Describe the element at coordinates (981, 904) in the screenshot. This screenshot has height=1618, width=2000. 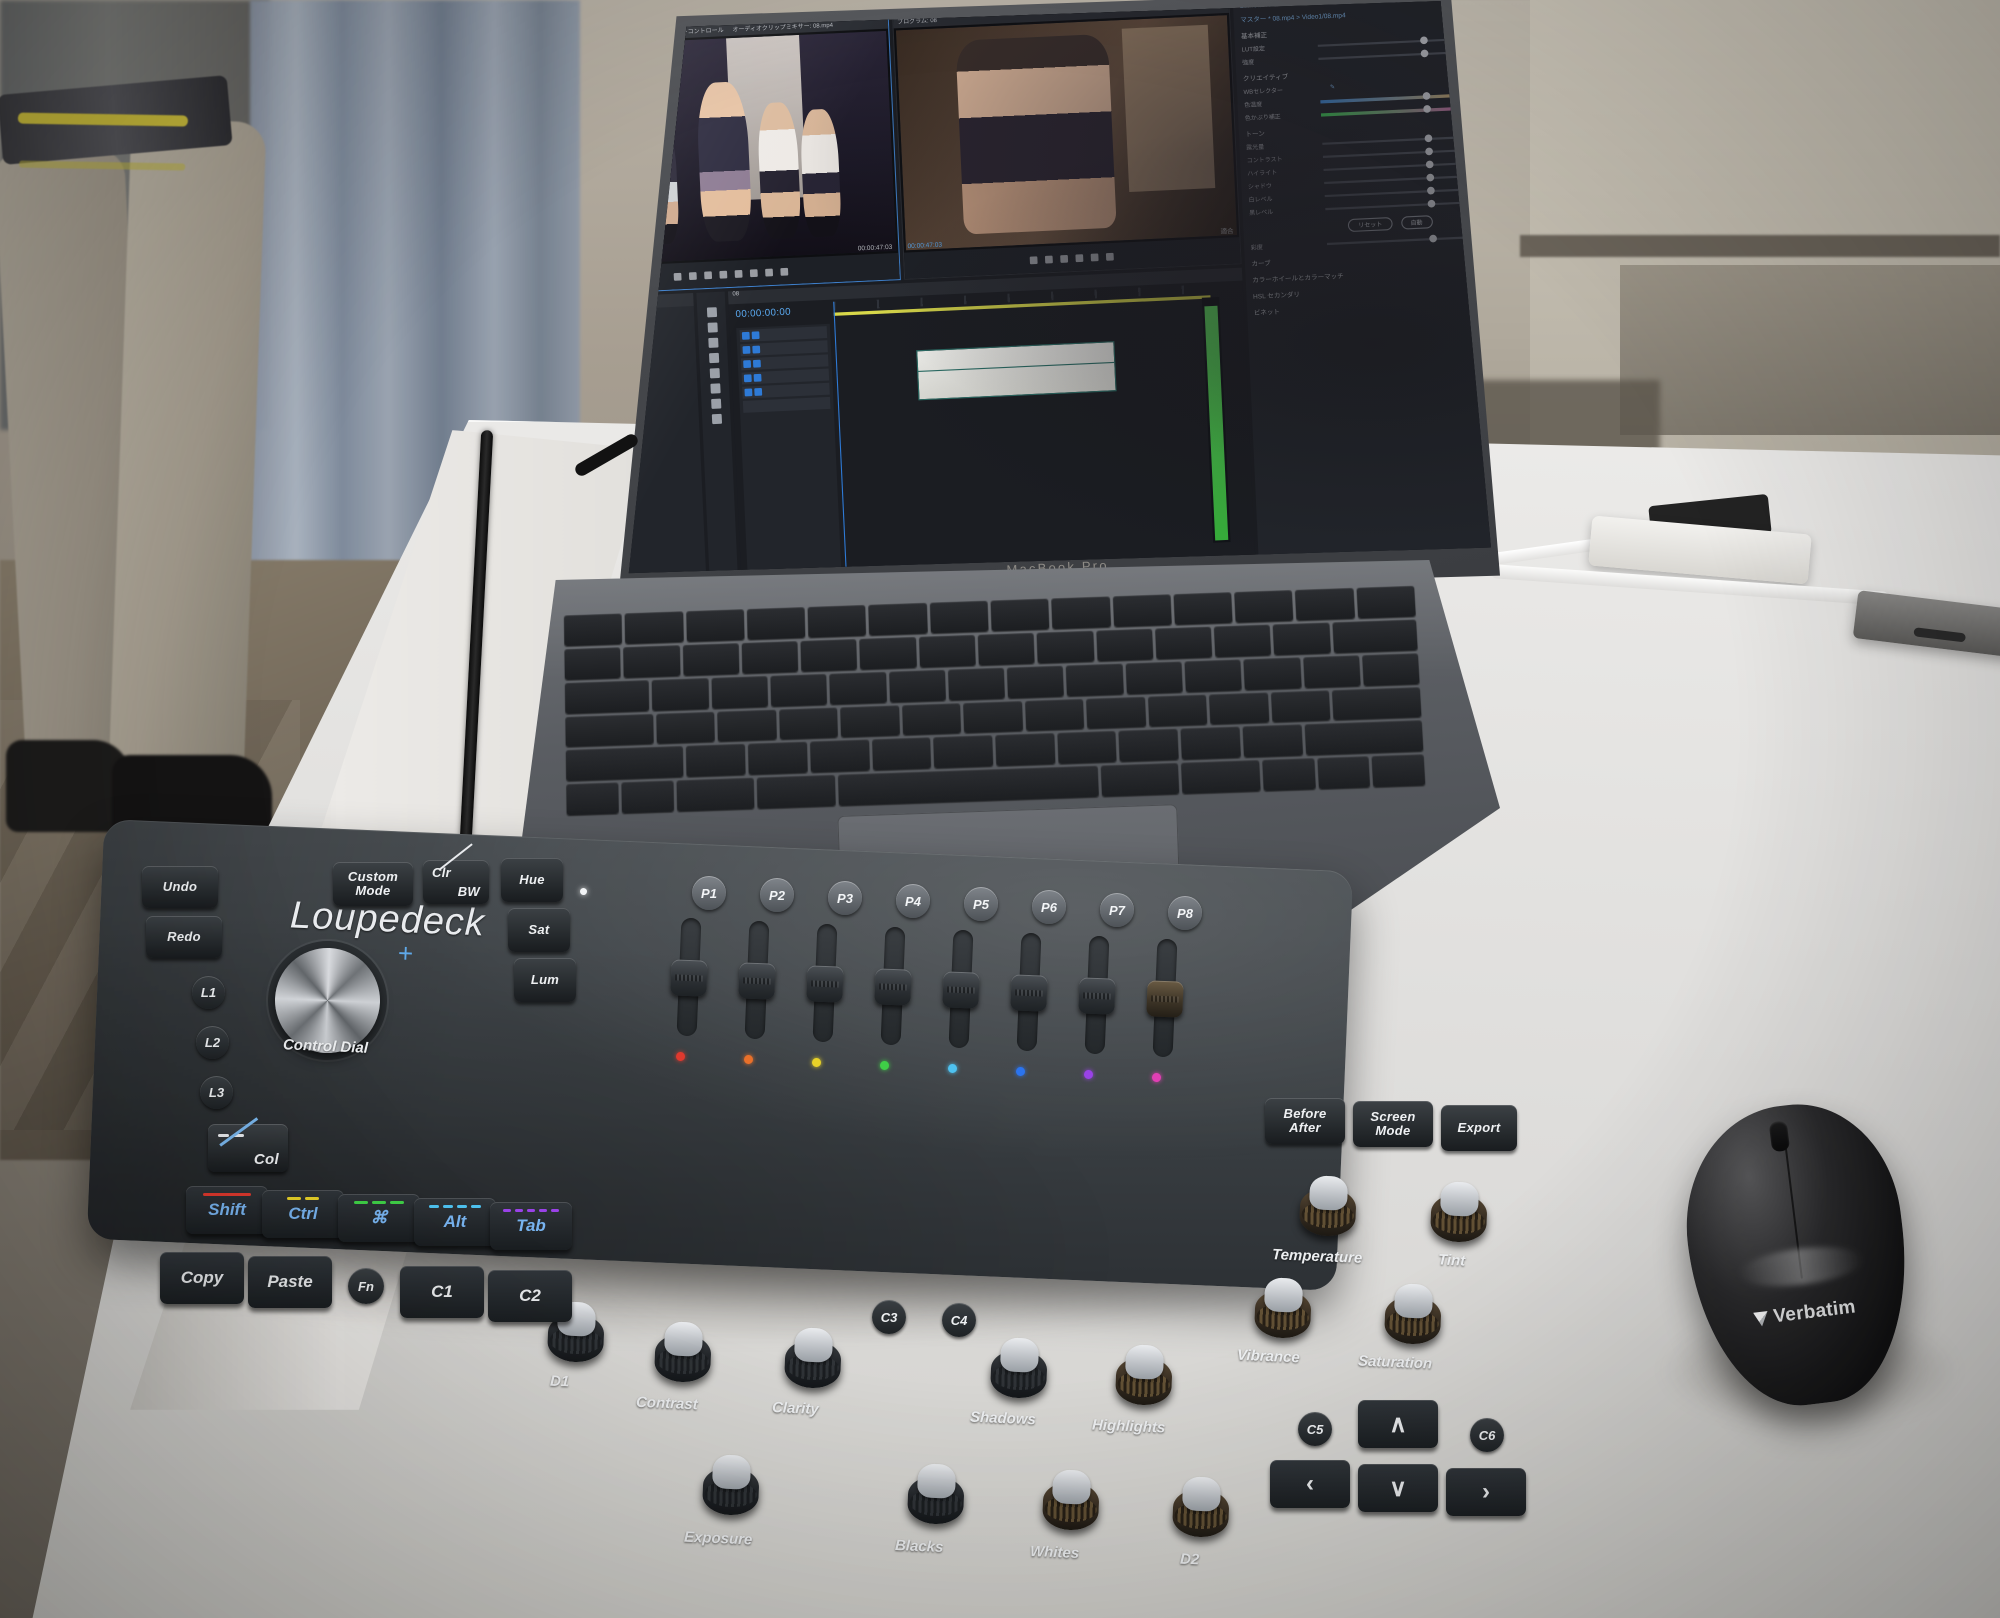
I see `preset-button-p5: P5` at that location.